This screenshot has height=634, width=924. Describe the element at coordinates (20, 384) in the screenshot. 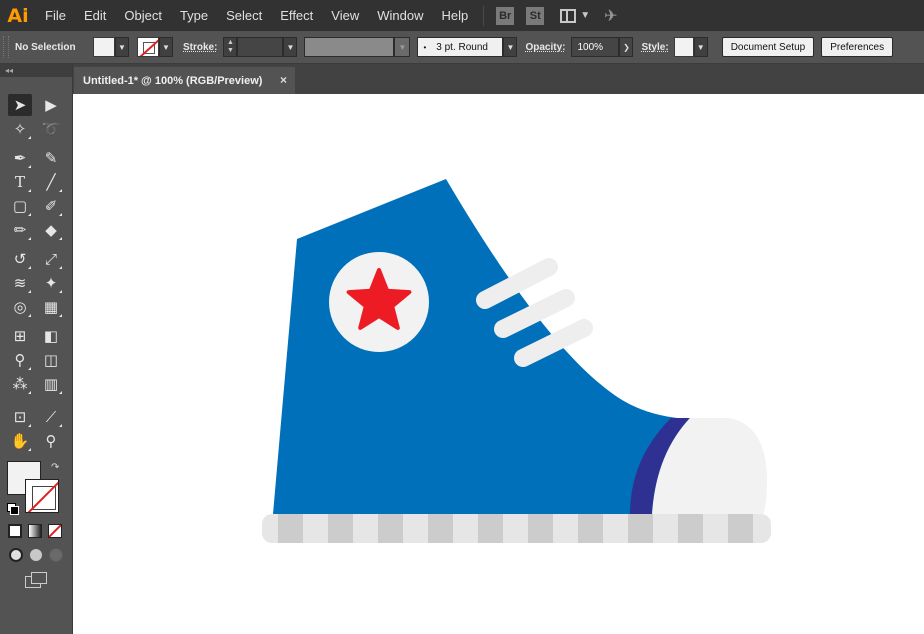

I see `symbol-sprayer-tool-icon: ⁂` at that location.